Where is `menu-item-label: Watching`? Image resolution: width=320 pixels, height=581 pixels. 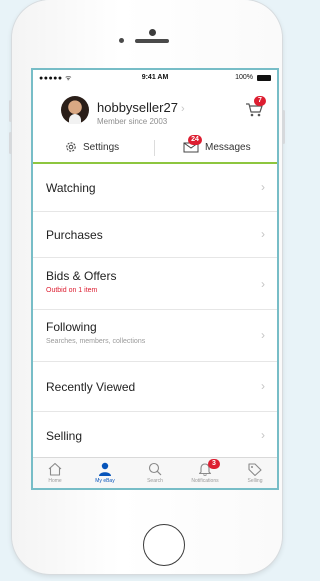 menu-item-label: Watching is located at coordinates (71, 188).